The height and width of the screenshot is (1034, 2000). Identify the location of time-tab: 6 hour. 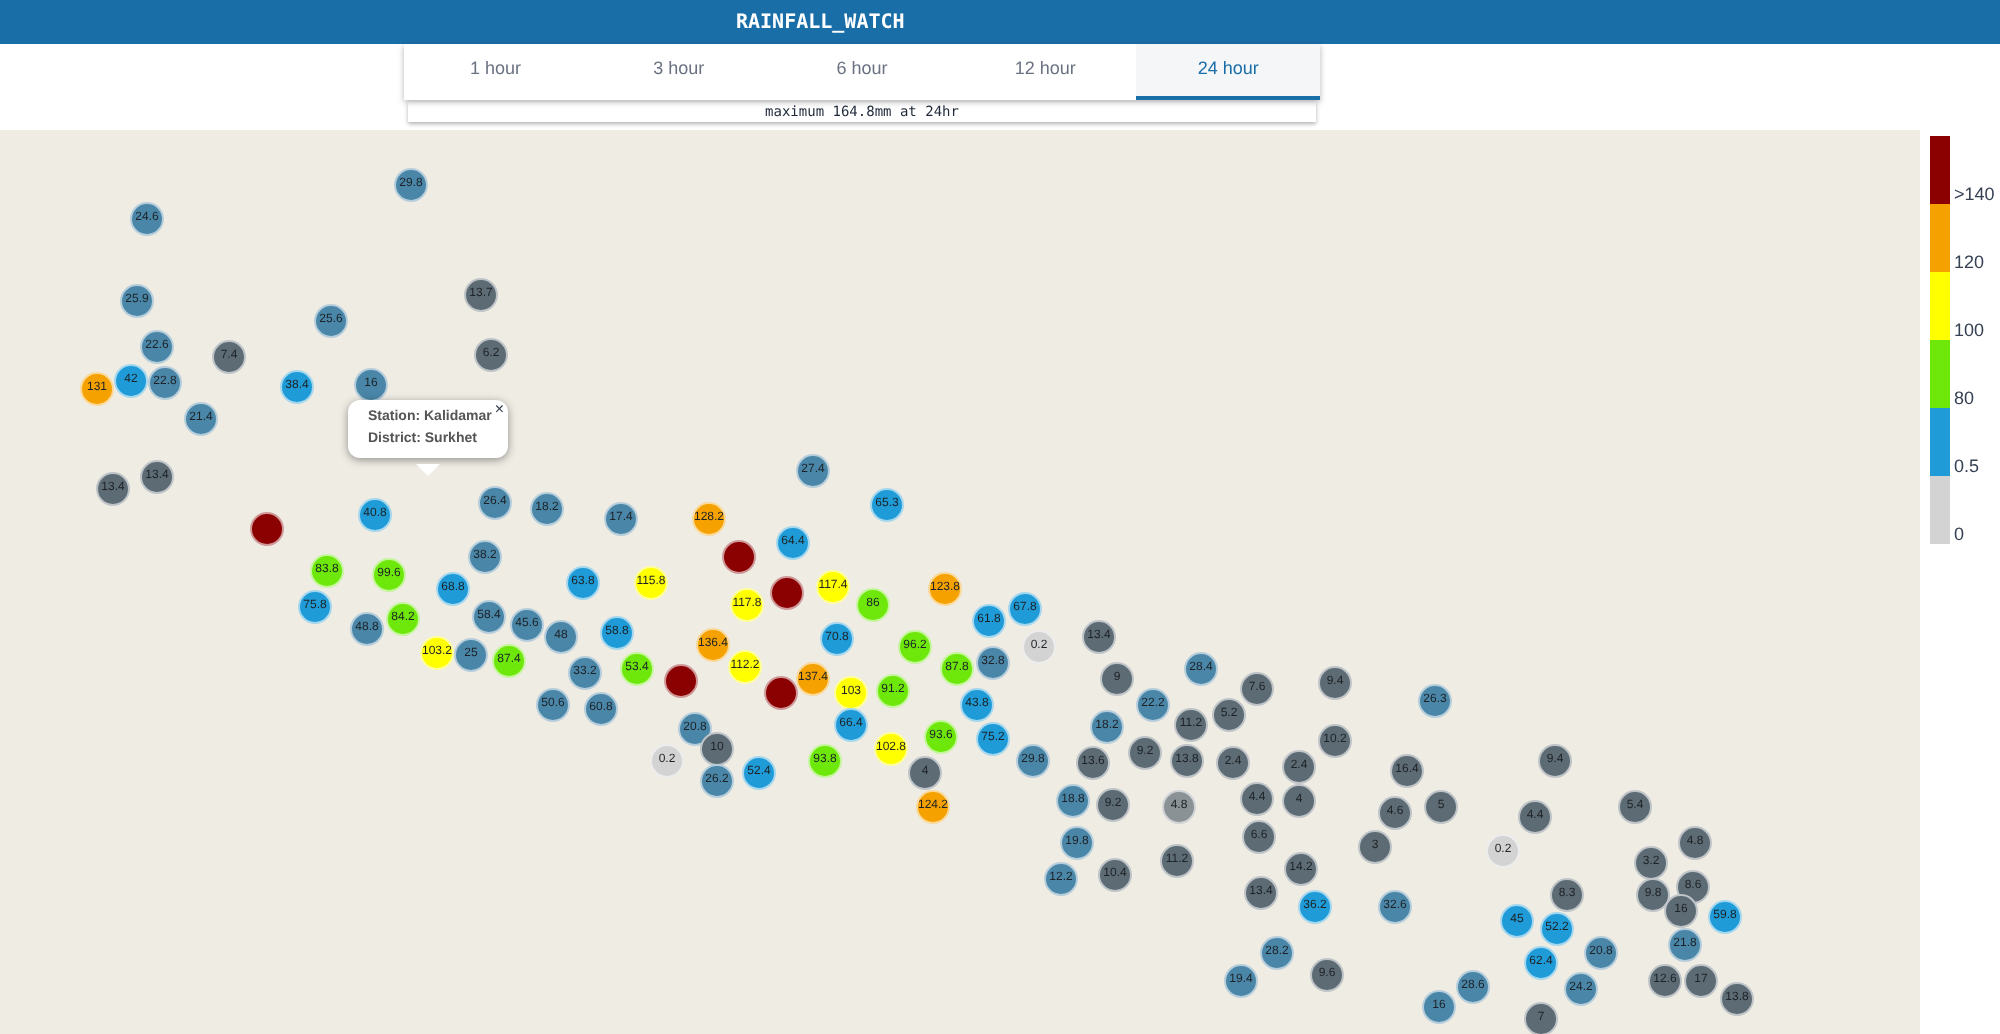
(862, 72).